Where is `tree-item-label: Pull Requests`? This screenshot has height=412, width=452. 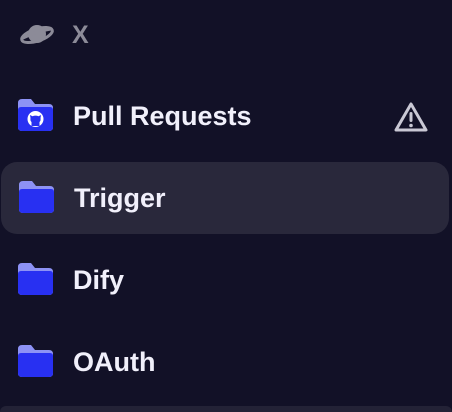 tree-item-label: Pull Requests is located at coordinates (162, 116).